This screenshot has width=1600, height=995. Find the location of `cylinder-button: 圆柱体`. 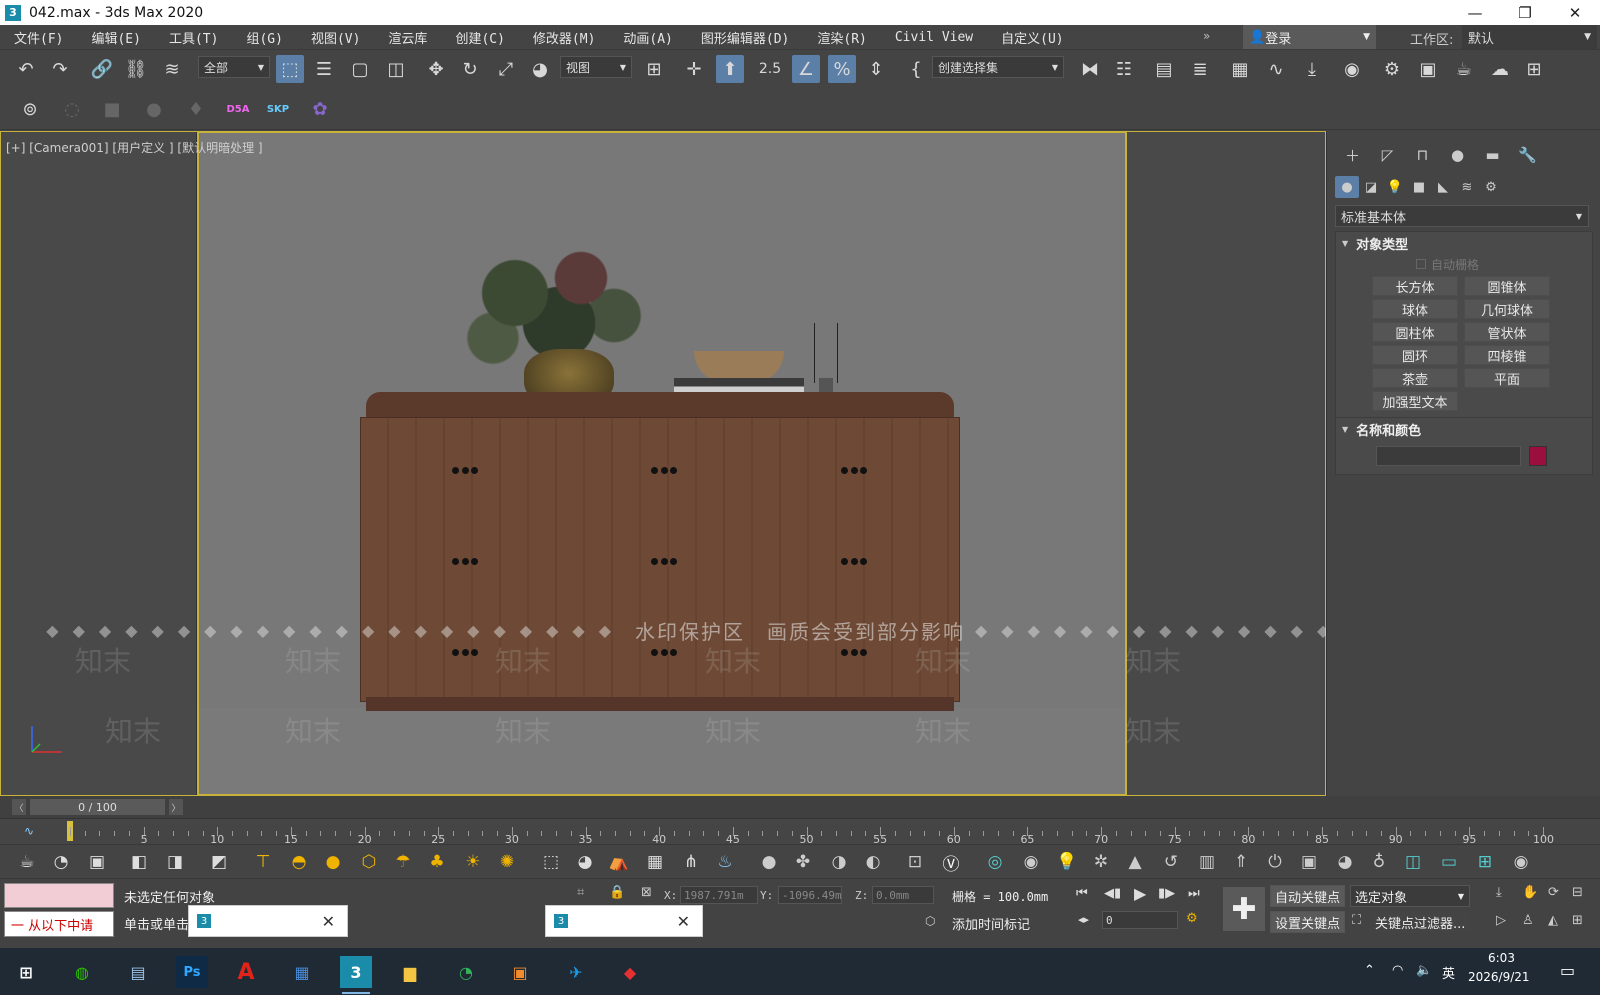

cylinder-button: 圆柱体 is located at coordinates (1415, 332).